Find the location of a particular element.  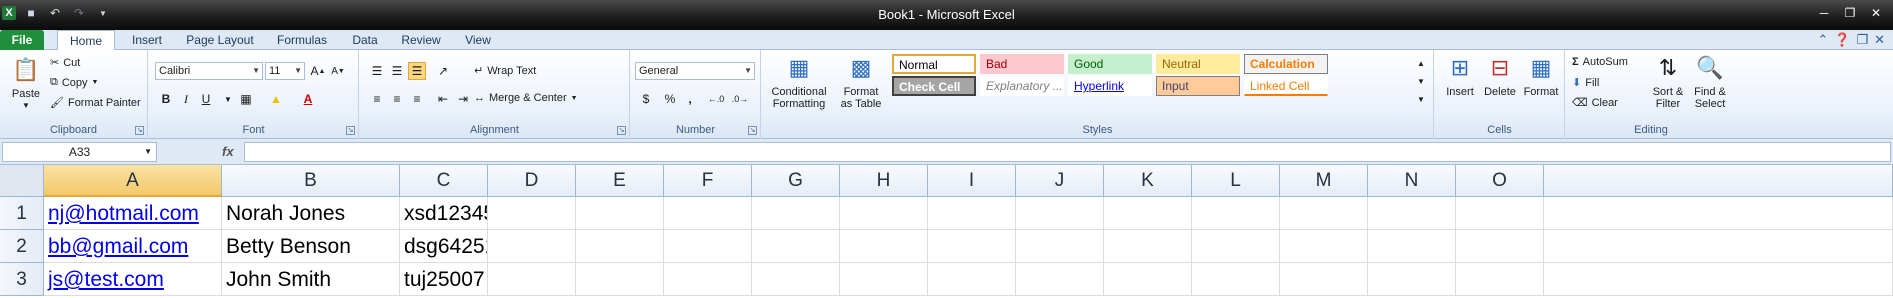

merge-center-button: ↔ Merge & Center ▼ is located at coordinates (526, 98).